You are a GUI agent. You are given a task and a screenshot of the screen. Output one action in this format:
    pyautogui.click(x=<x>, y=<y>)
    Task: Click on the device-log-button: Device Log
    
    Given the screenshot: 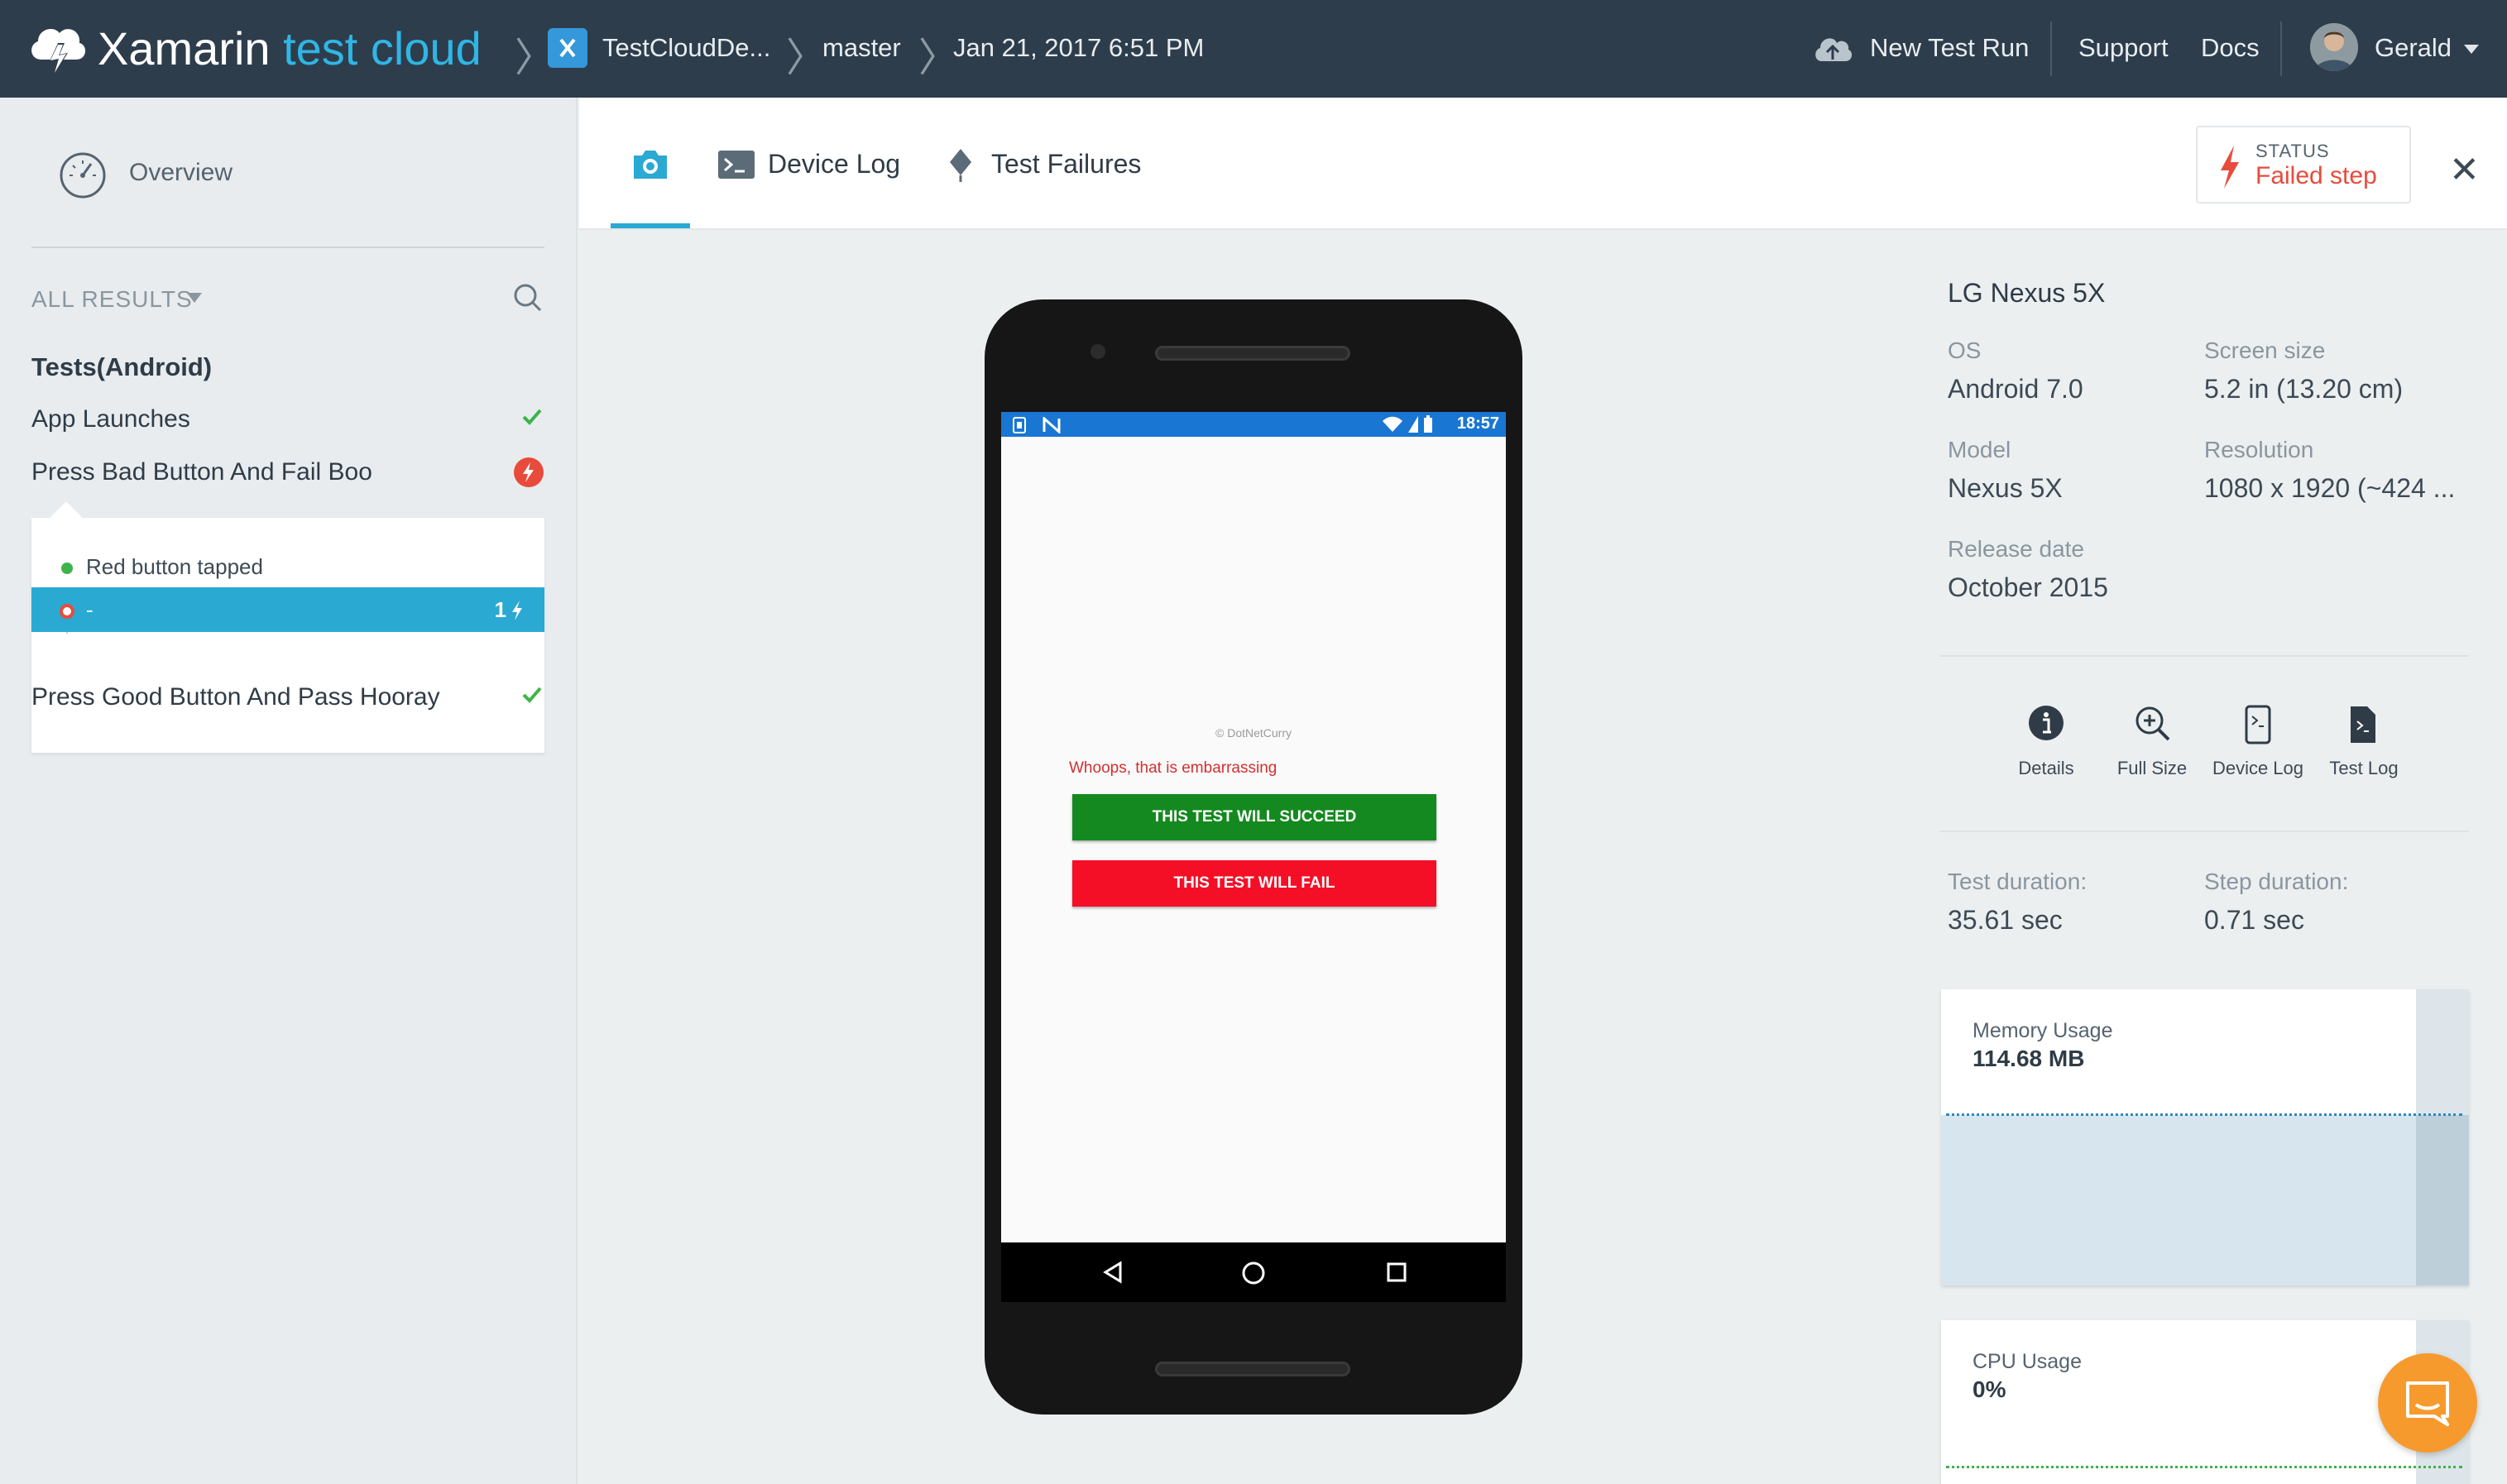 What is the action you would take?
    pyautogui.click(x=2258, y=746)
    